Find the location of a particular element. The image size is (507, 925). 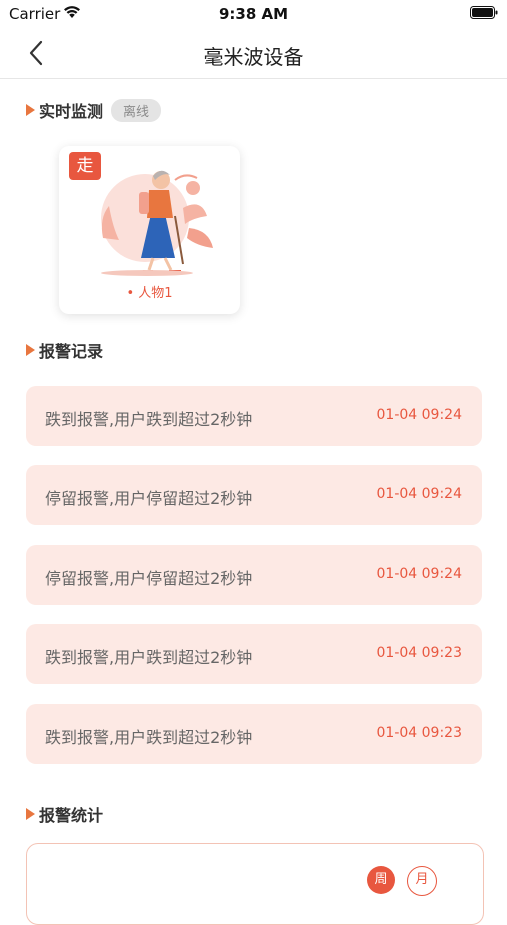

stats-title: 报警统计 is located at coordinates (71, 815).